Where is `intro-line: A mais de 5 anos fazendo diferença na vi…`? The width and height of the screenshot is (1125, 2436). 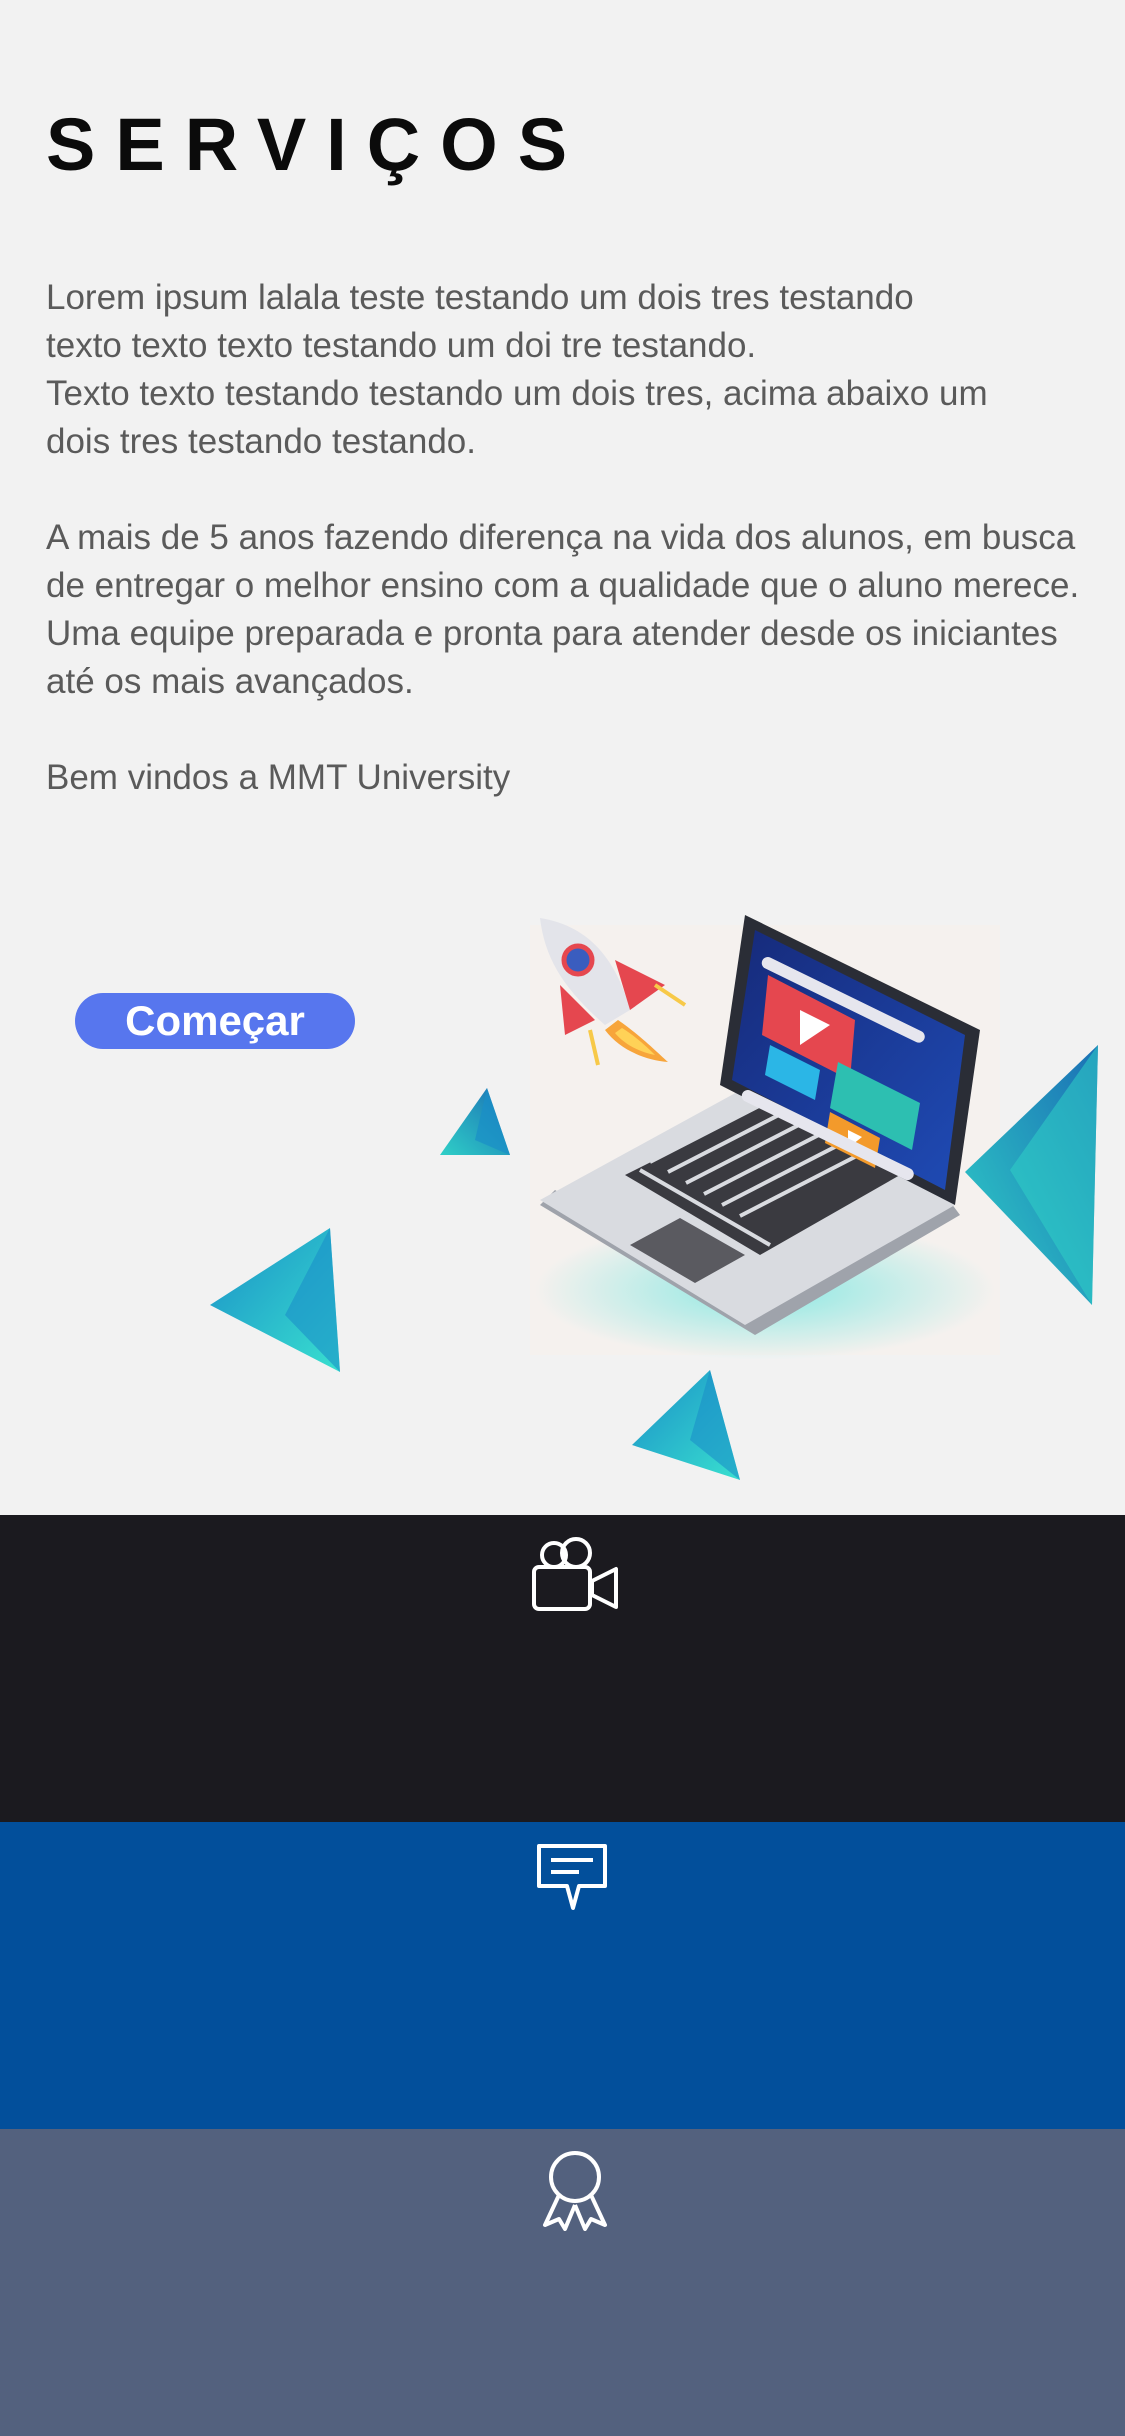
intro-line: A mais de 5 anos fazendo diferença na vi… is located at coordinates (561, 537).